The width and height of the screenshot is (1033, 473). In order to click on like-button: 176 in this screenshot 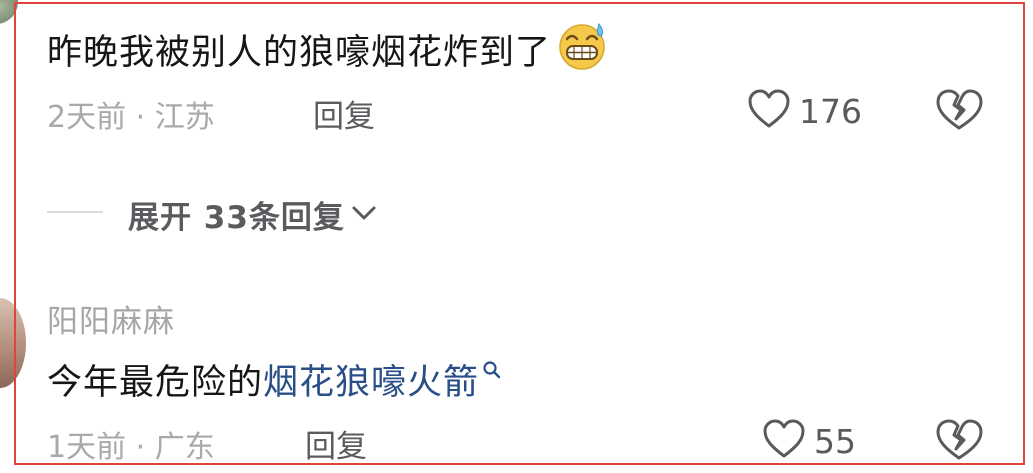, I will do `click(804, 111)`.